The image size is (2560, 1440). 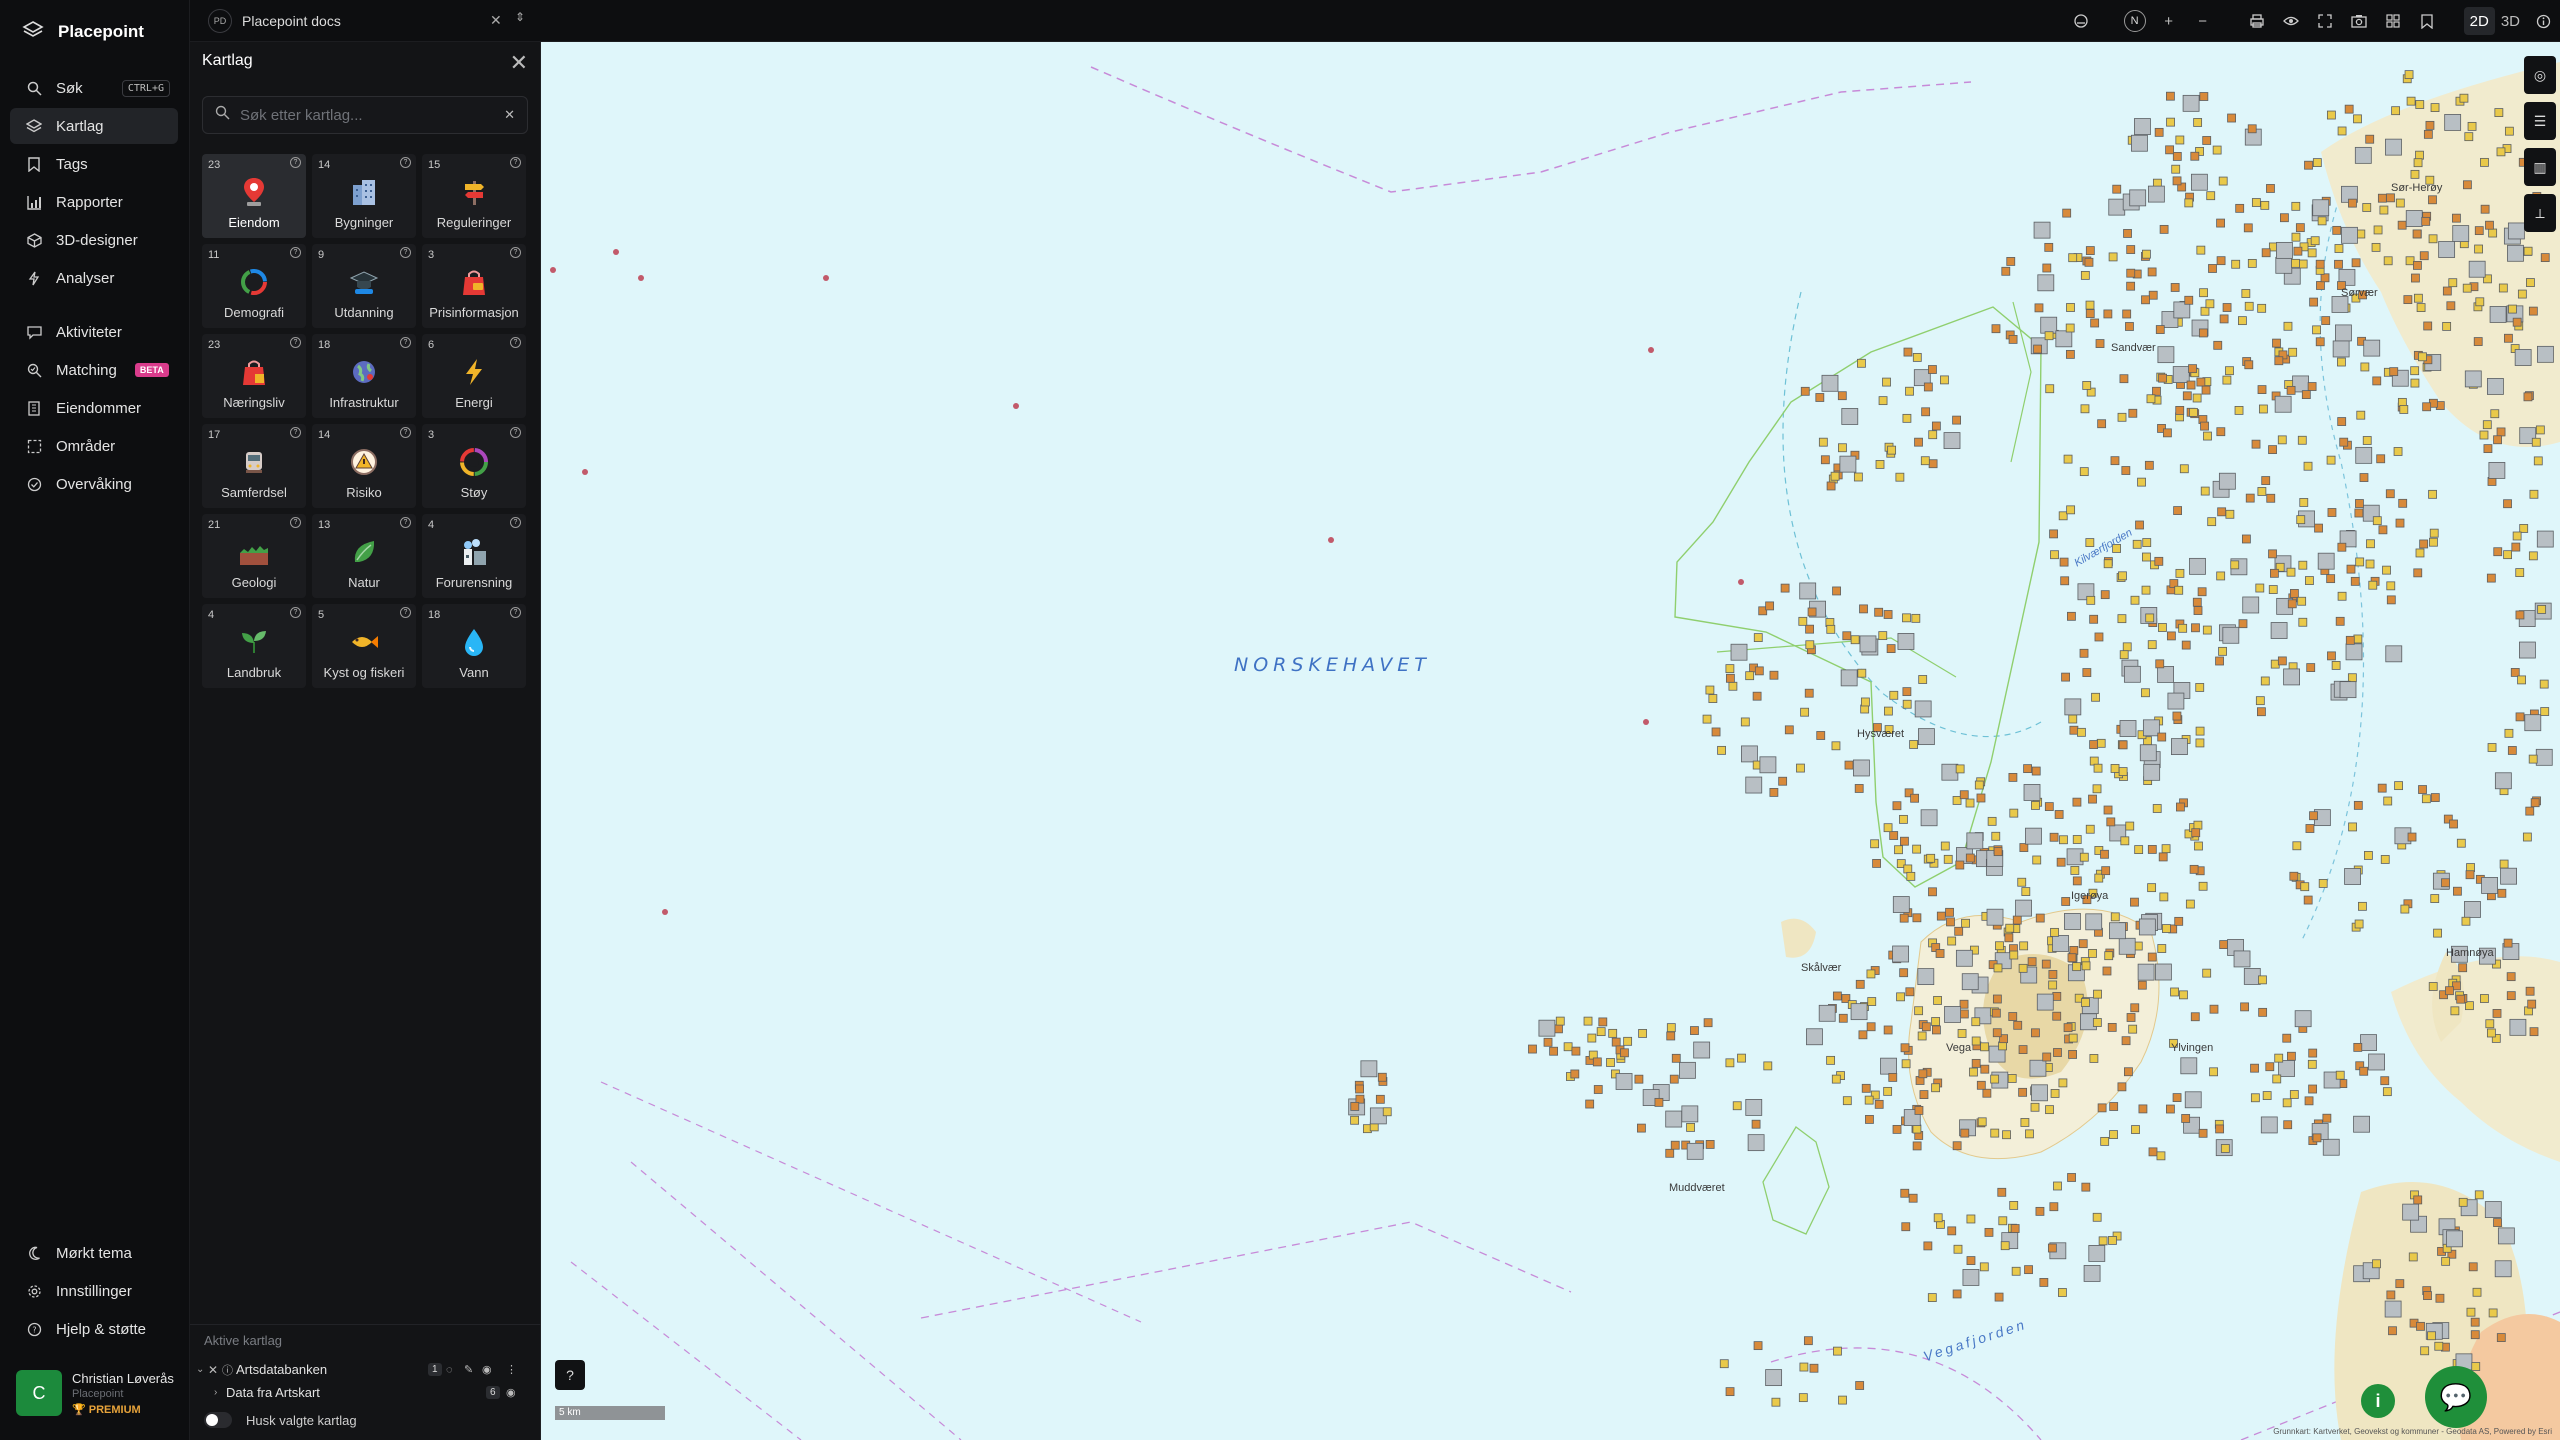 I want to click on zoom-in-icon: +, so click(x=2169, y=21).